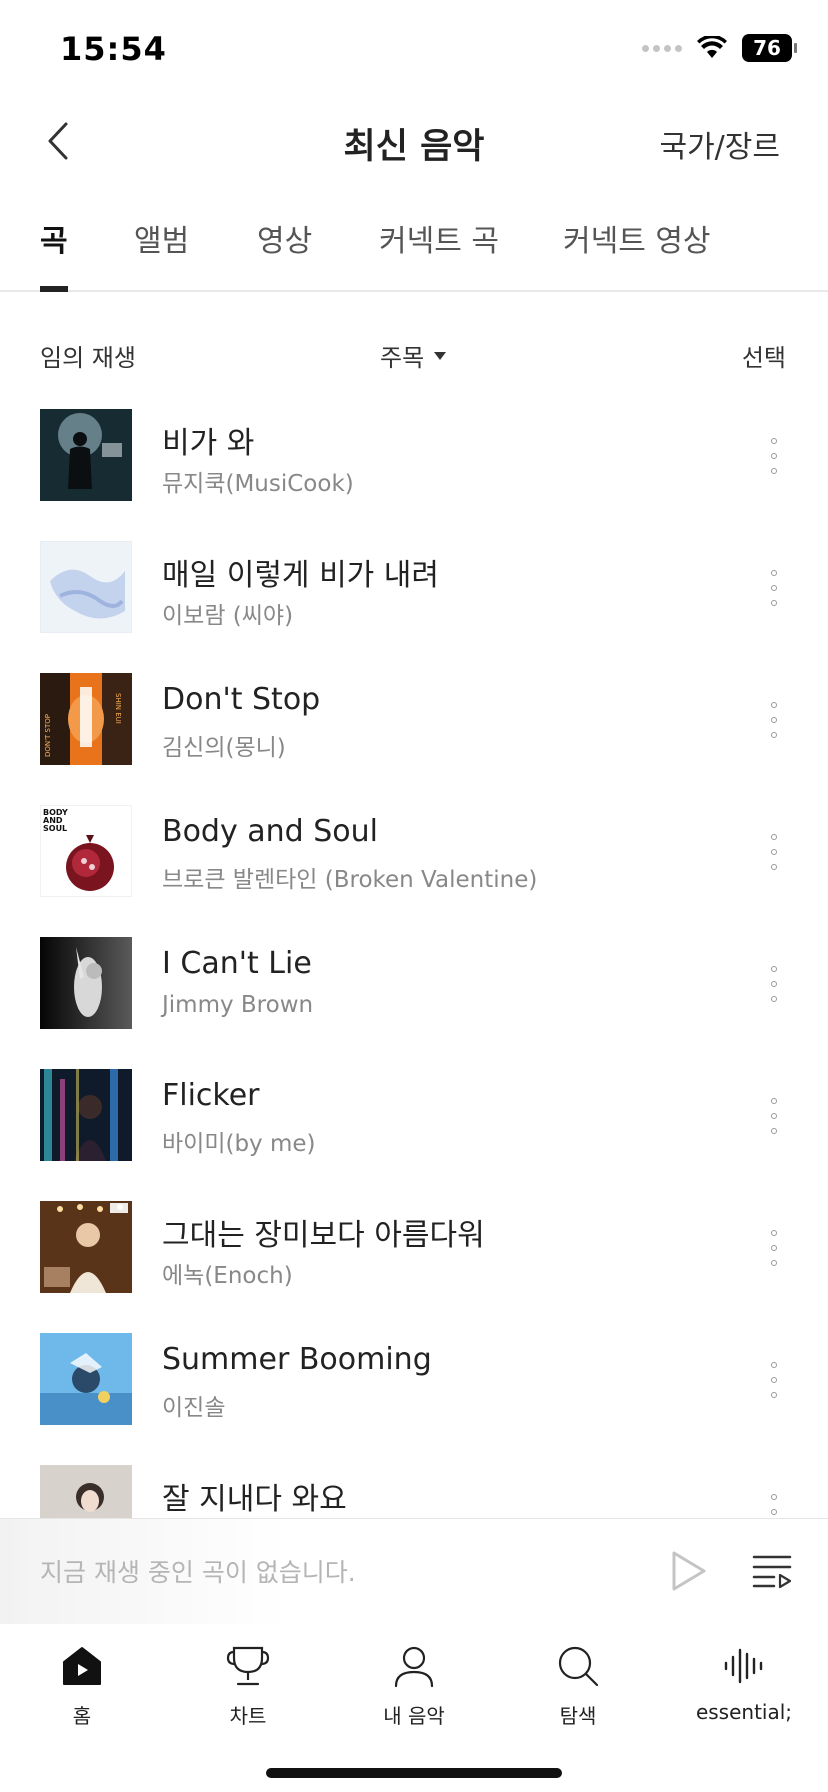 This screenshot has height=1792, width=828. Describe the element at coordinates (258, 484) in the screenshot. I see `song-artist: 뮤지쿡(MusiCook)` at that location.